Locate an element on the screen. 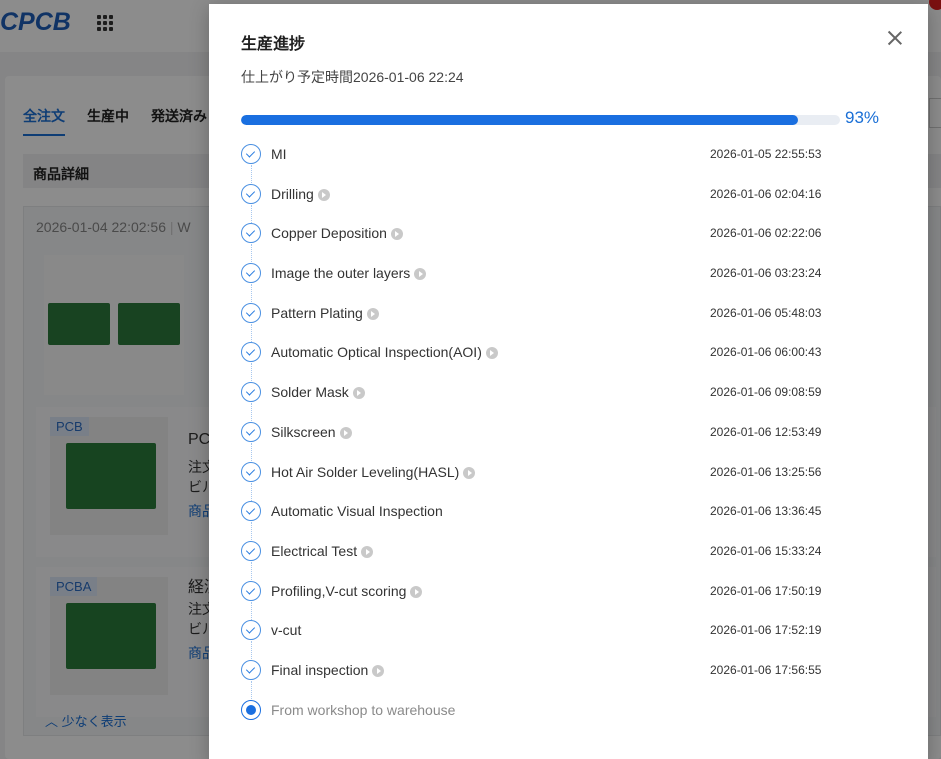 This screenshot has height=759, width=941. step-label: MI is located at coordinates (279, 154).